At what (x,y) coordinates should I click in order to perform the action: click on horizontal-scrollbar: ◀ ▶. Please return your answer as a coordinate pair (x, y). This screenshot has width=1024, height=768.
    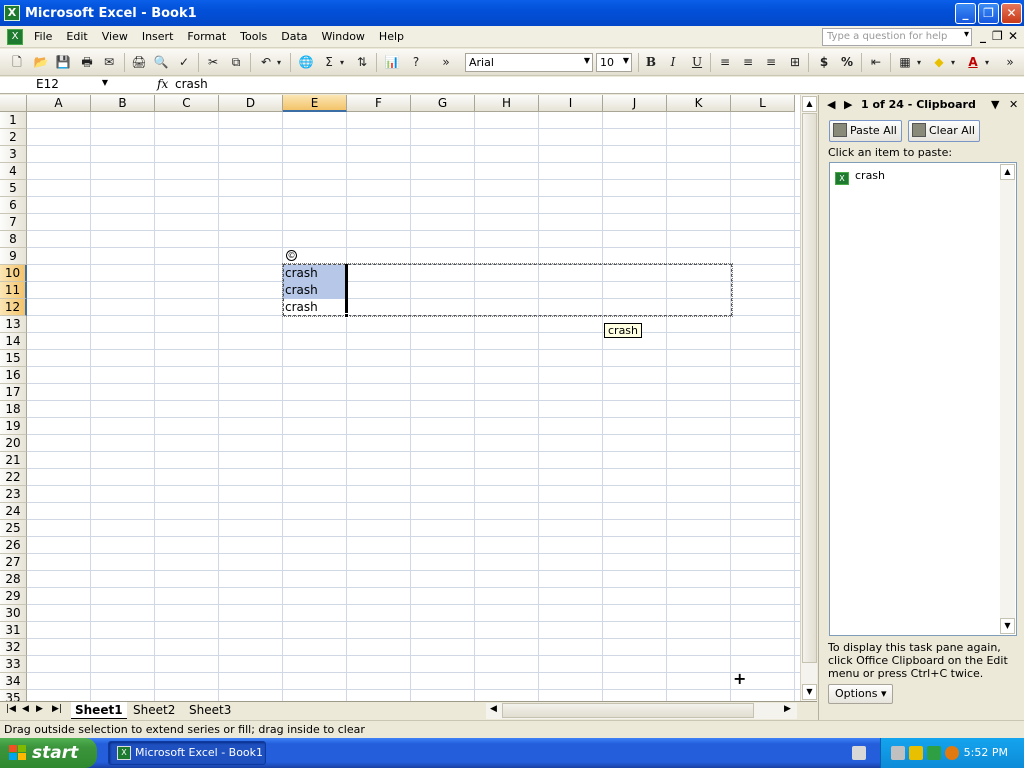
    Looking at the image, I should click on (641, 711).